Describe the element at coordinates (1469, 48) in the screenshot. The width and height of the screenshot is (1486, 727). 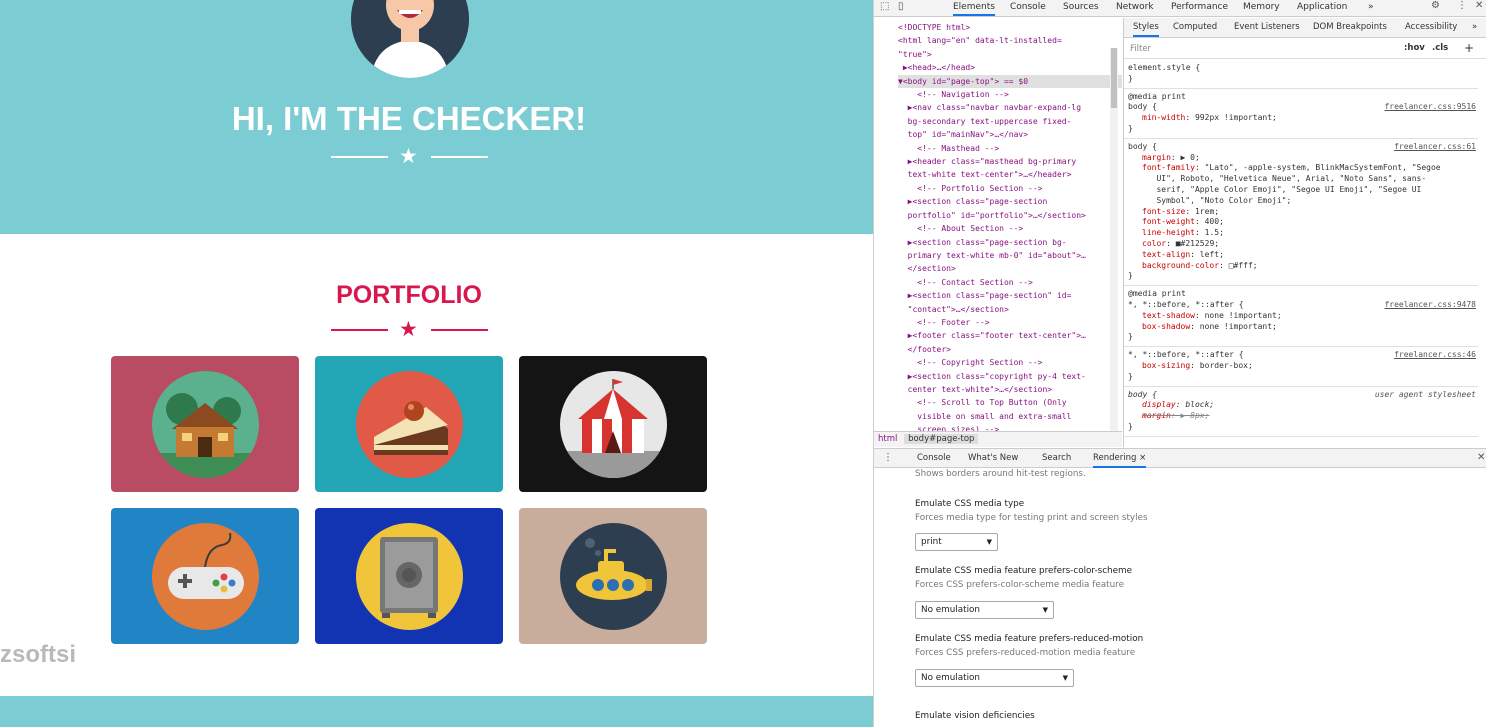
I see `new-rule-button: +` at that location.